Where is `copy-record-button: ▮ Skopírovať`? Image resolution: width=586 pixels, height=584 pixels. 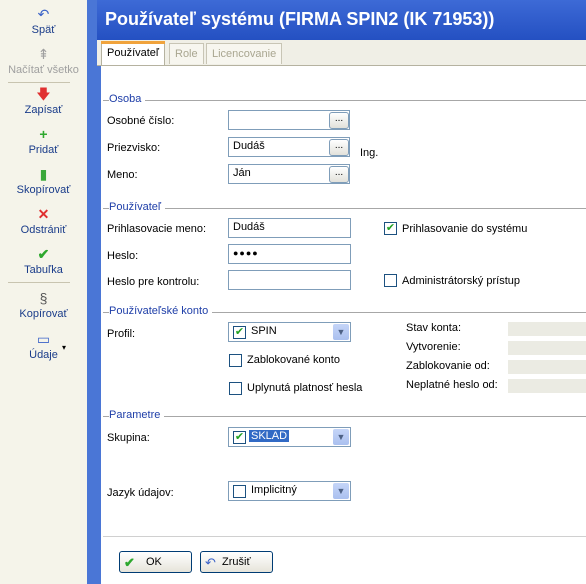 copy-record-button: ▮ Skopírovať is located at coordinates (43, 181).